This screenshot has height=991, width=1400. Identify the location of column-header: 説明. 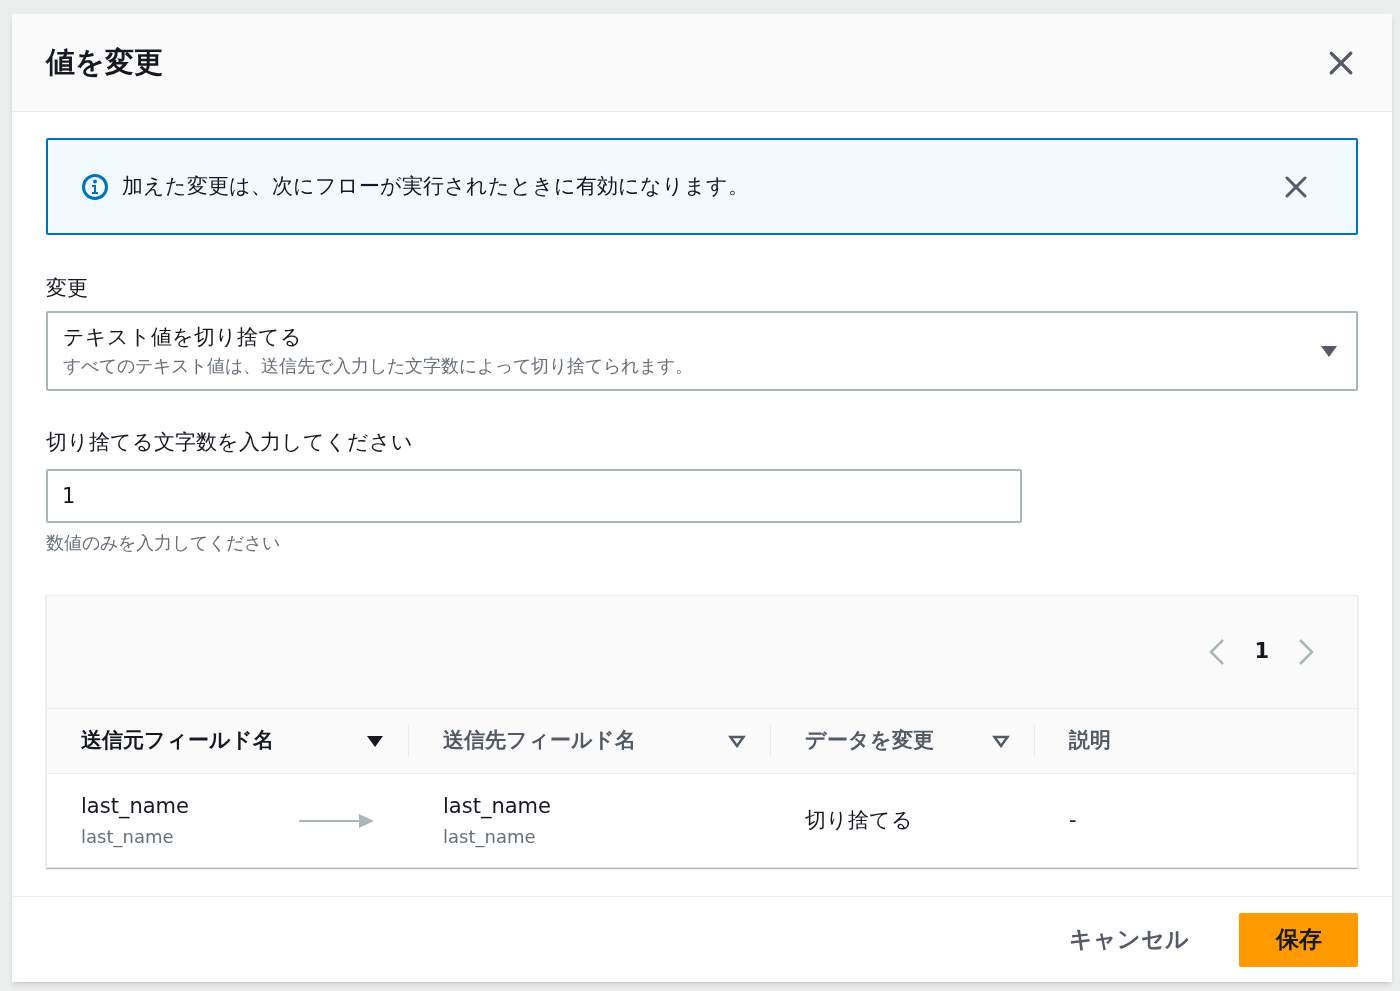
(1090, 741).